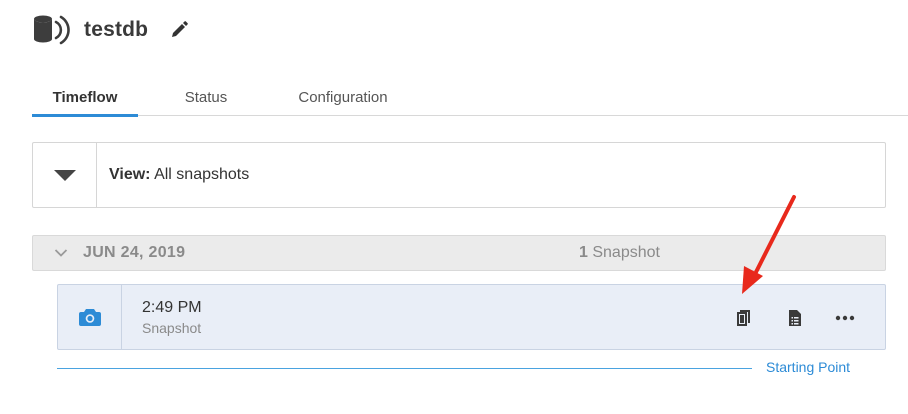  What do you see at coordinates (470, 97) in the screenshot?
I see `tab-bar: Timeflow Status Configuration` at bounding box center [470, 97].